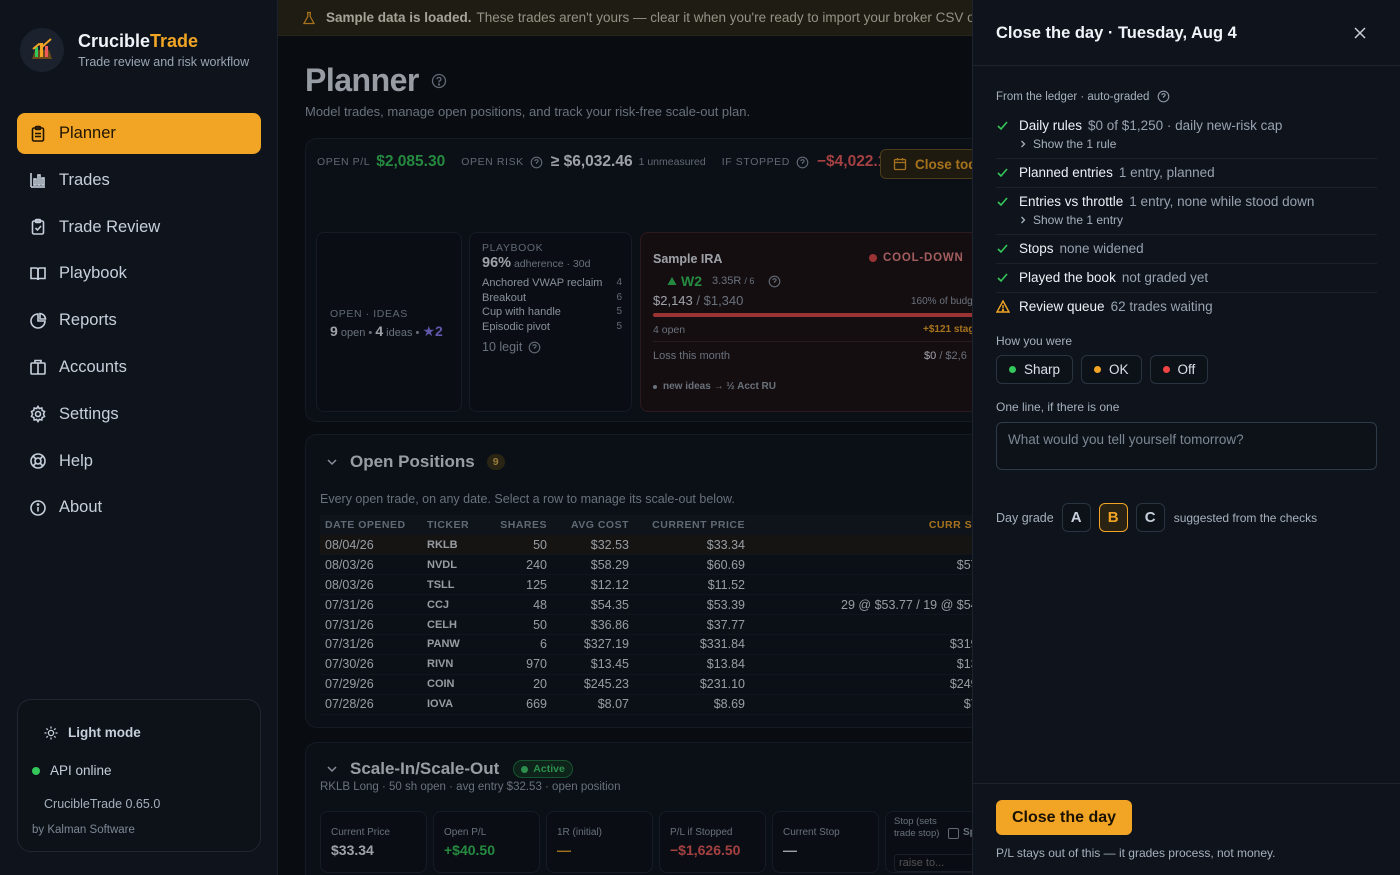 The height and width of the screenshot is (875, 1400). I want to click on brand-tagline: Trade review and risk workflow, so click(164, 62).